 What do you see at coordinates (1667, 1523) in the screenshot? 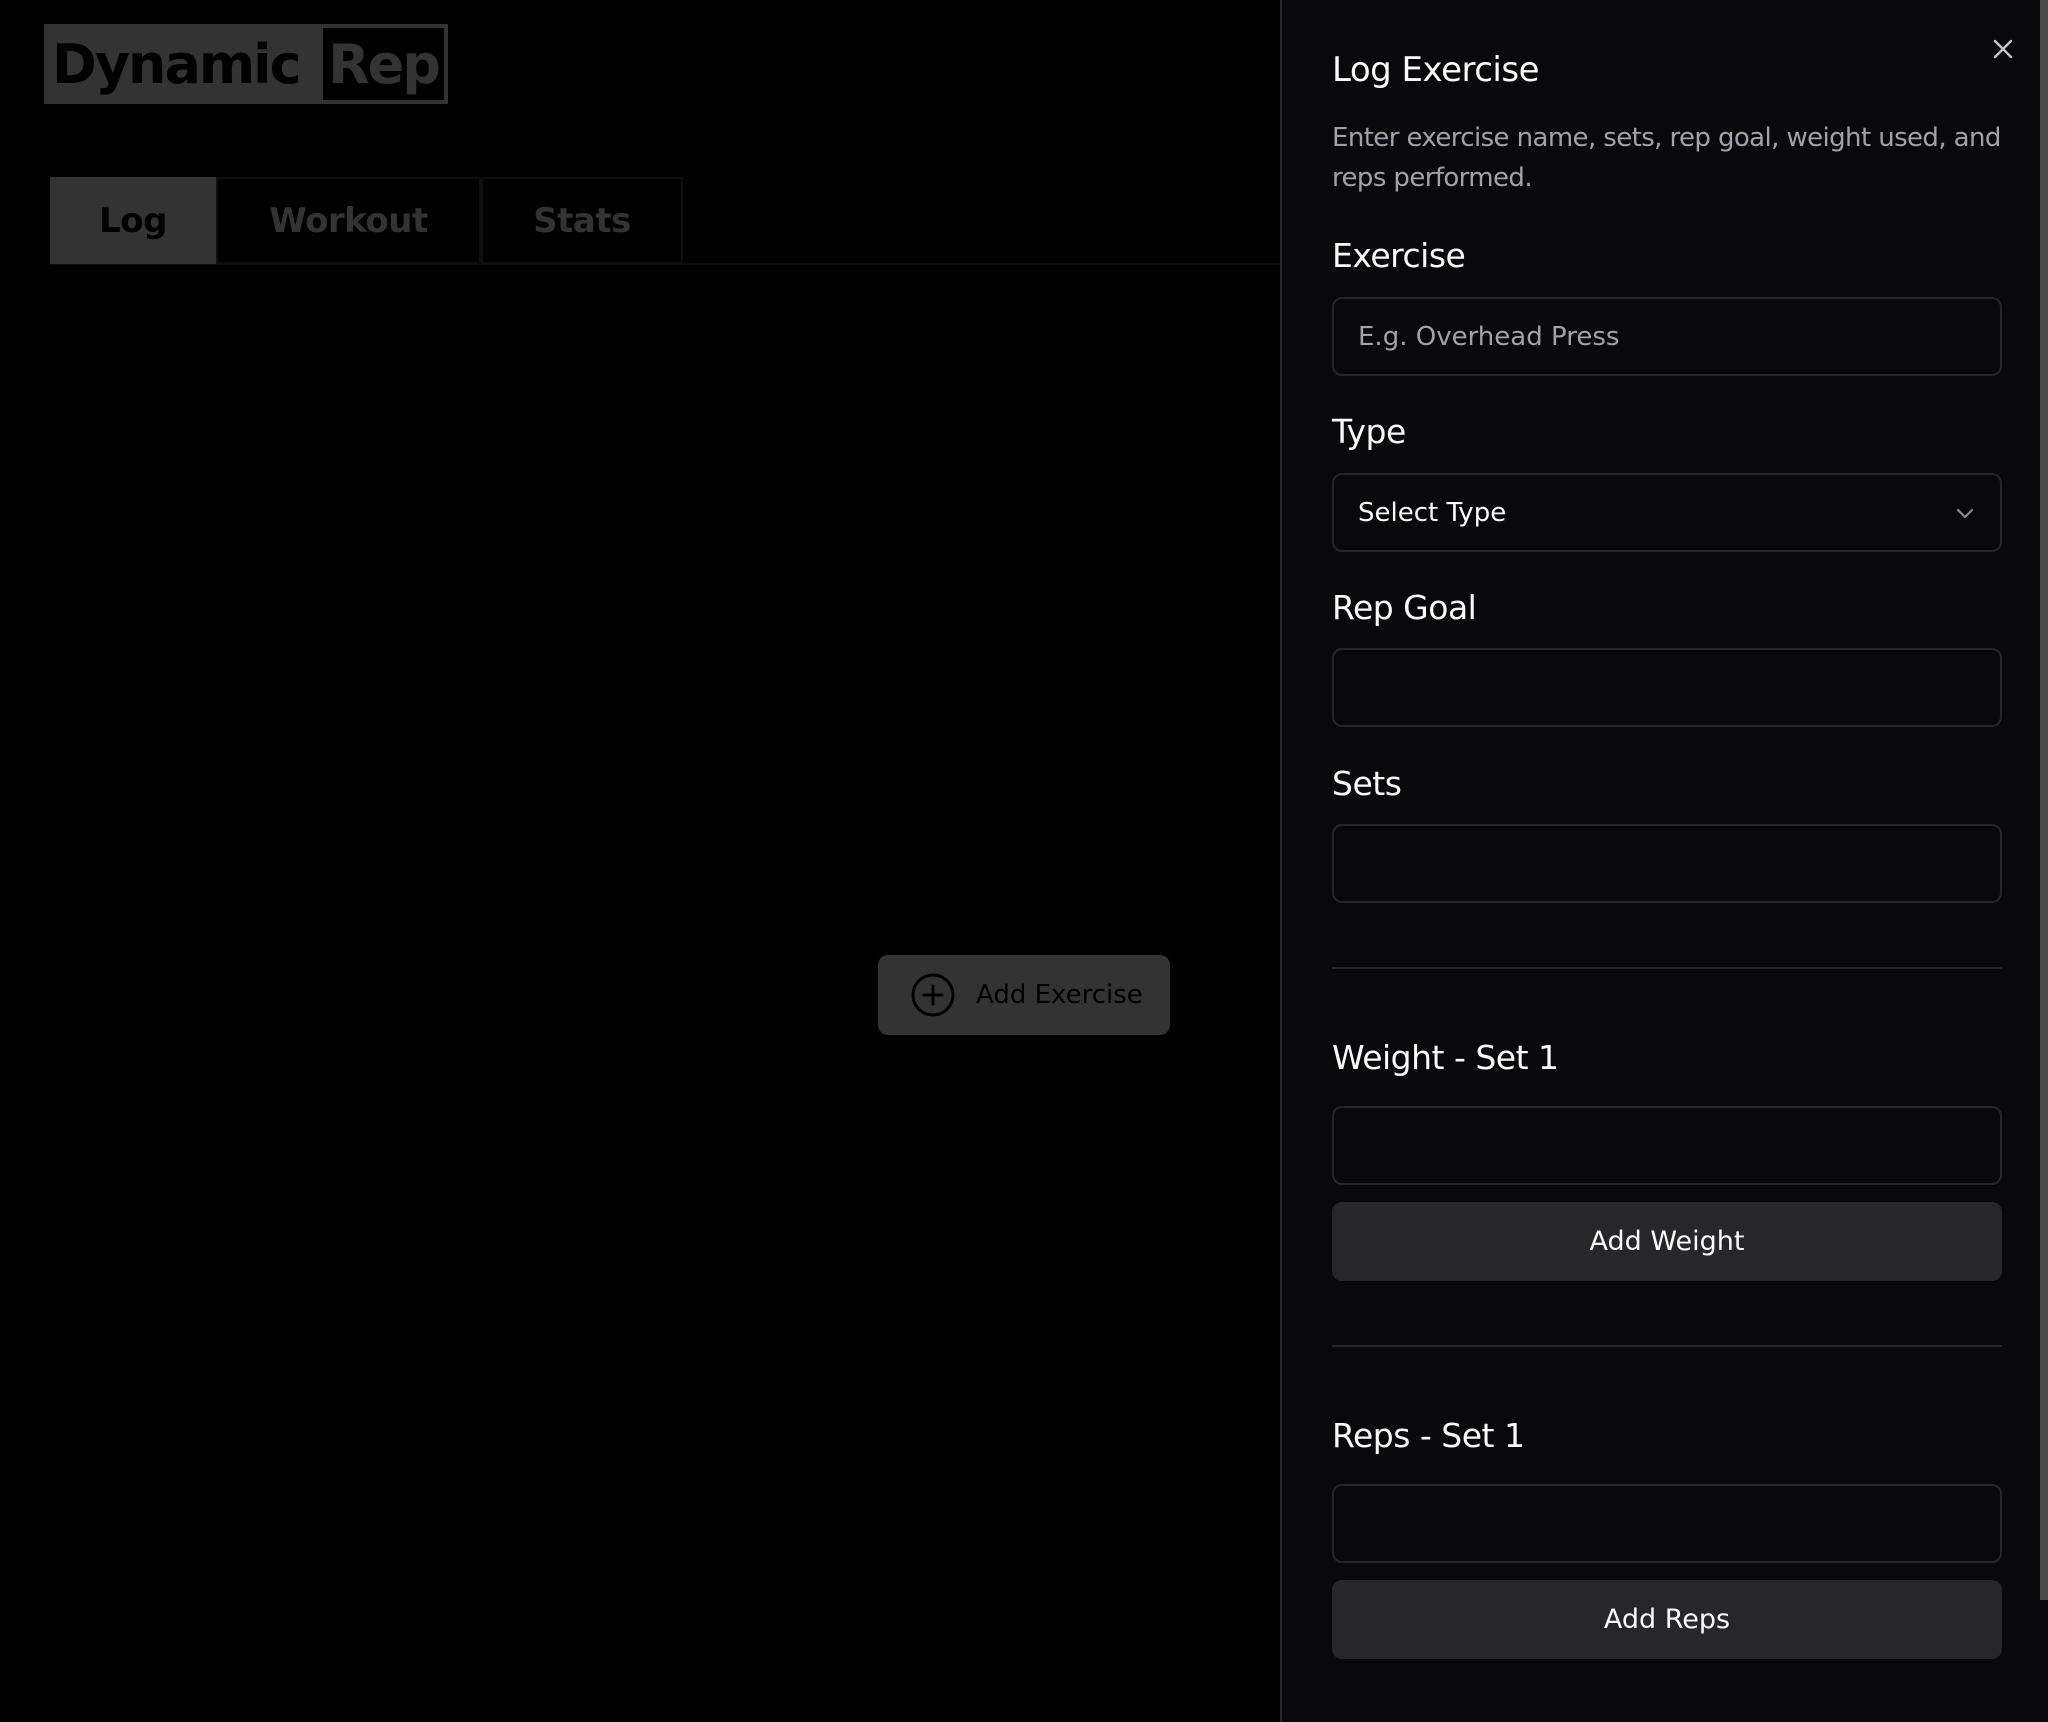
I see `reps-set-1-input` at bounding box center [1667, 1523].